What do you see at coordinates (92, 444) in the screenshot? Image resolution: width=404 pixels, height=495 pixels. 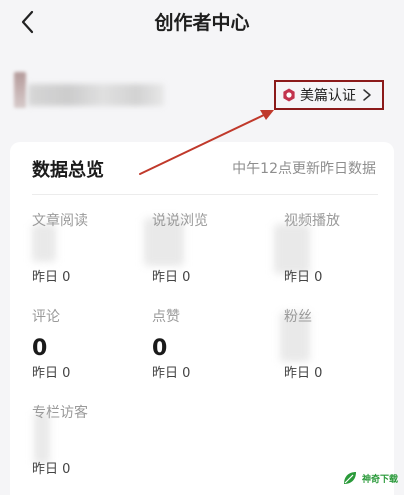 I see `stat-column-visitors: 专栏访客 昨日 0` at bounding box center [92, 444].